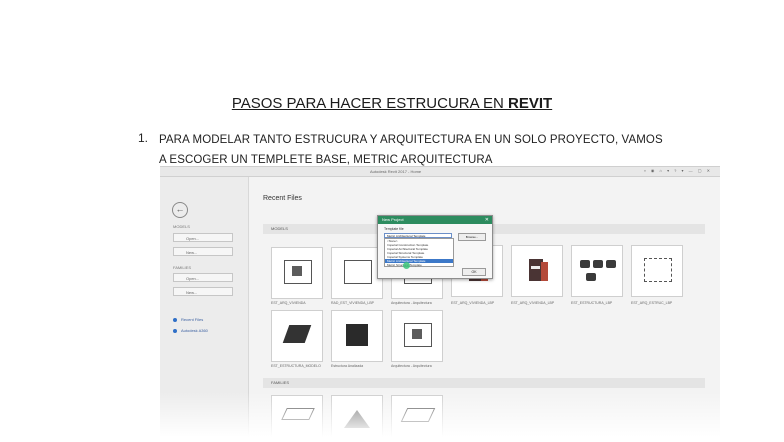 This screenshot has width=784, height=442. I want to click on dialog-title: New Project ✕, so click(435, 220).